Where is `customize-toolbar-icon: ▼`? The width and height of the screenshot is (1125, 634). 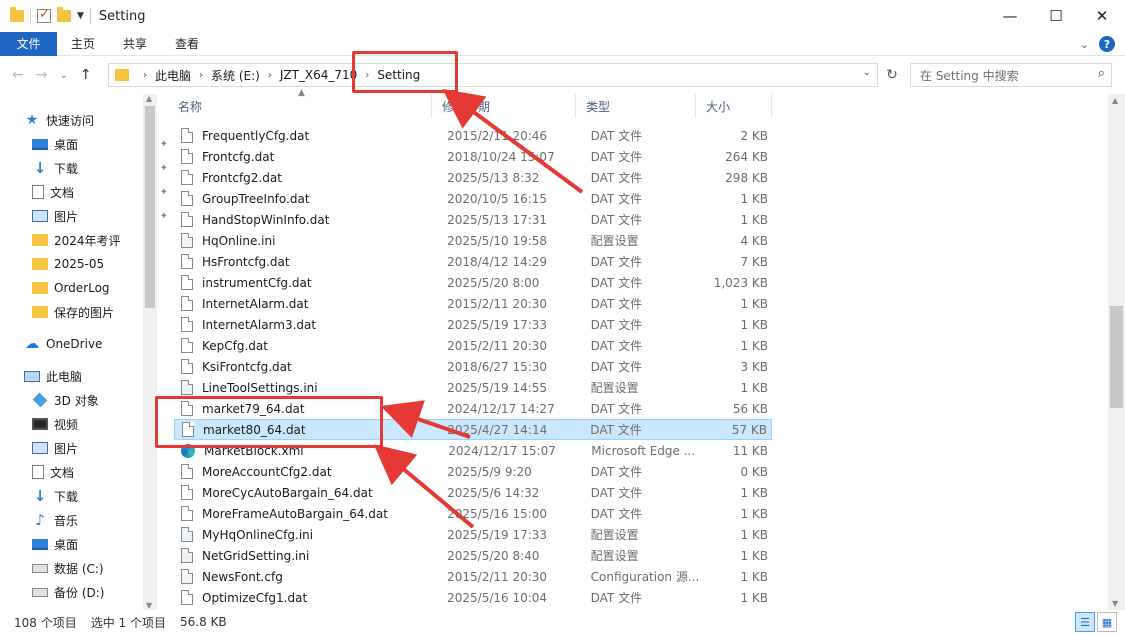 customize-toolbar-icon: ▼ is located at coordinates (80, 16).